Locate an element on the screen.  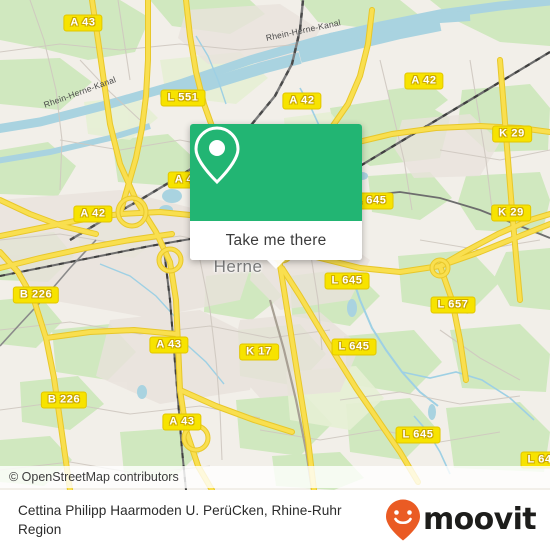
osm-attribution-text: © OpenStreetMap contributors is located at coordinates (94, 477).